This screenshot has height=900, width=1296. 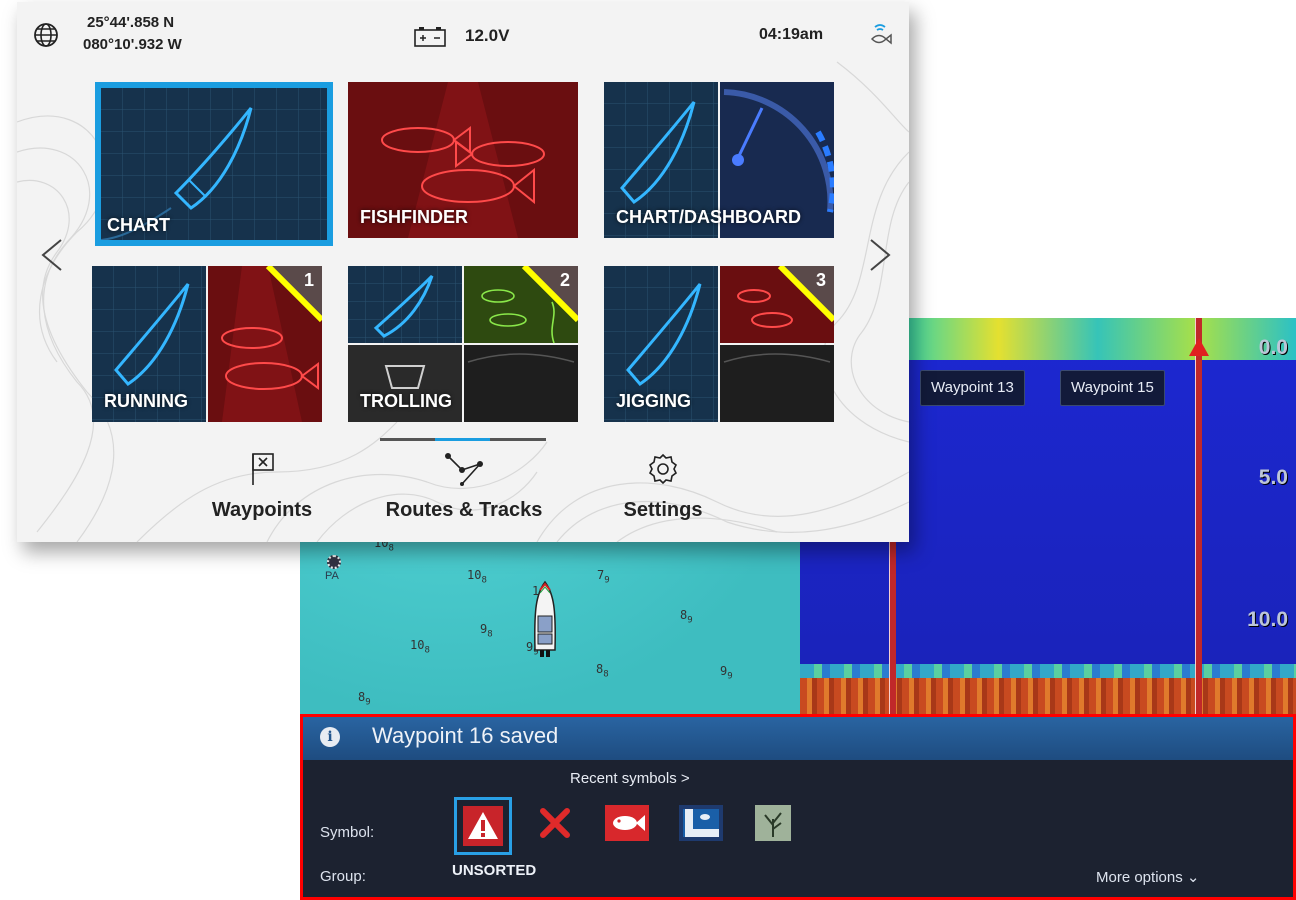 I want to click on route-icon, so click(x=464, y=469).